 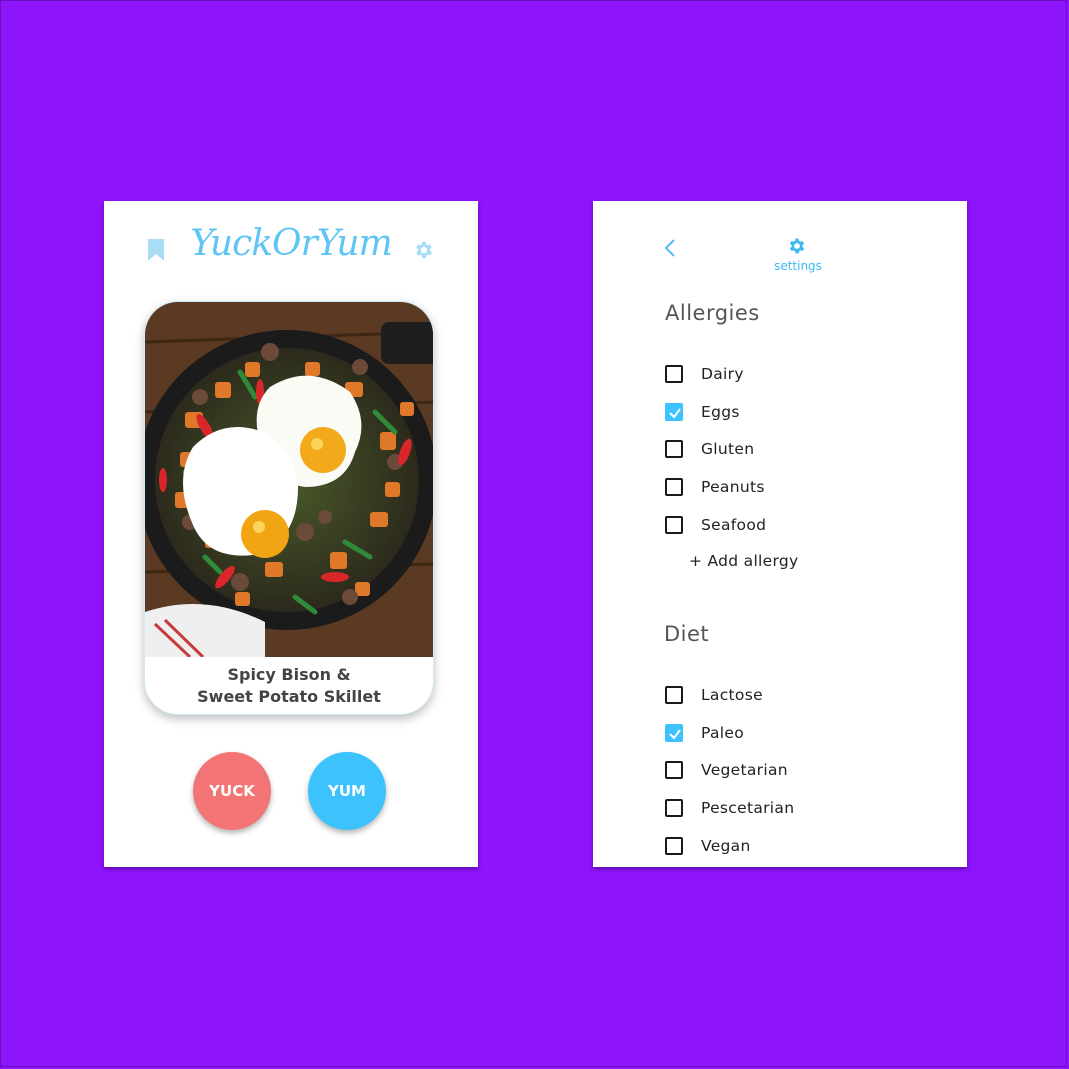 I want to click on option-label: Eggs, so click(x=720, y=412).